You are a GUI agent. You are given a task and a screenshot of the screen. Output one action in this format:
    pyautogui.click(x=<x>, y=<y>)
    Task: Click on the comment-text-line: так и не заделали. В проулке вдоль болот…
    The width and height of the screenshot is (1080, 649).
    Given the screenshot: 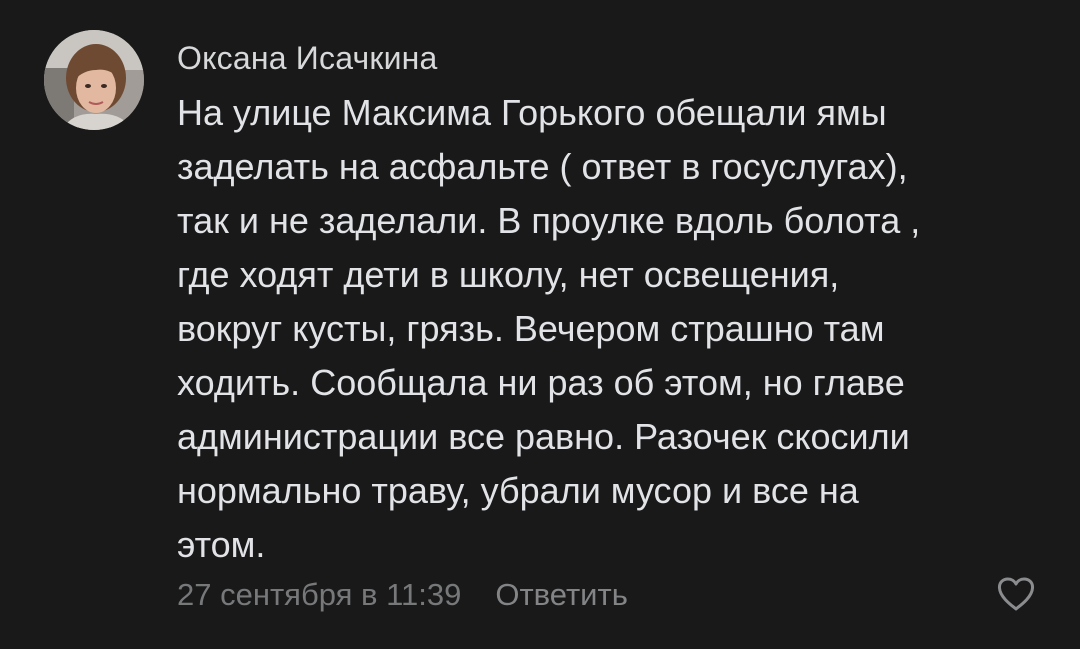 What is the action you would take?
    pyautogui.click(x=549, y=220)
    